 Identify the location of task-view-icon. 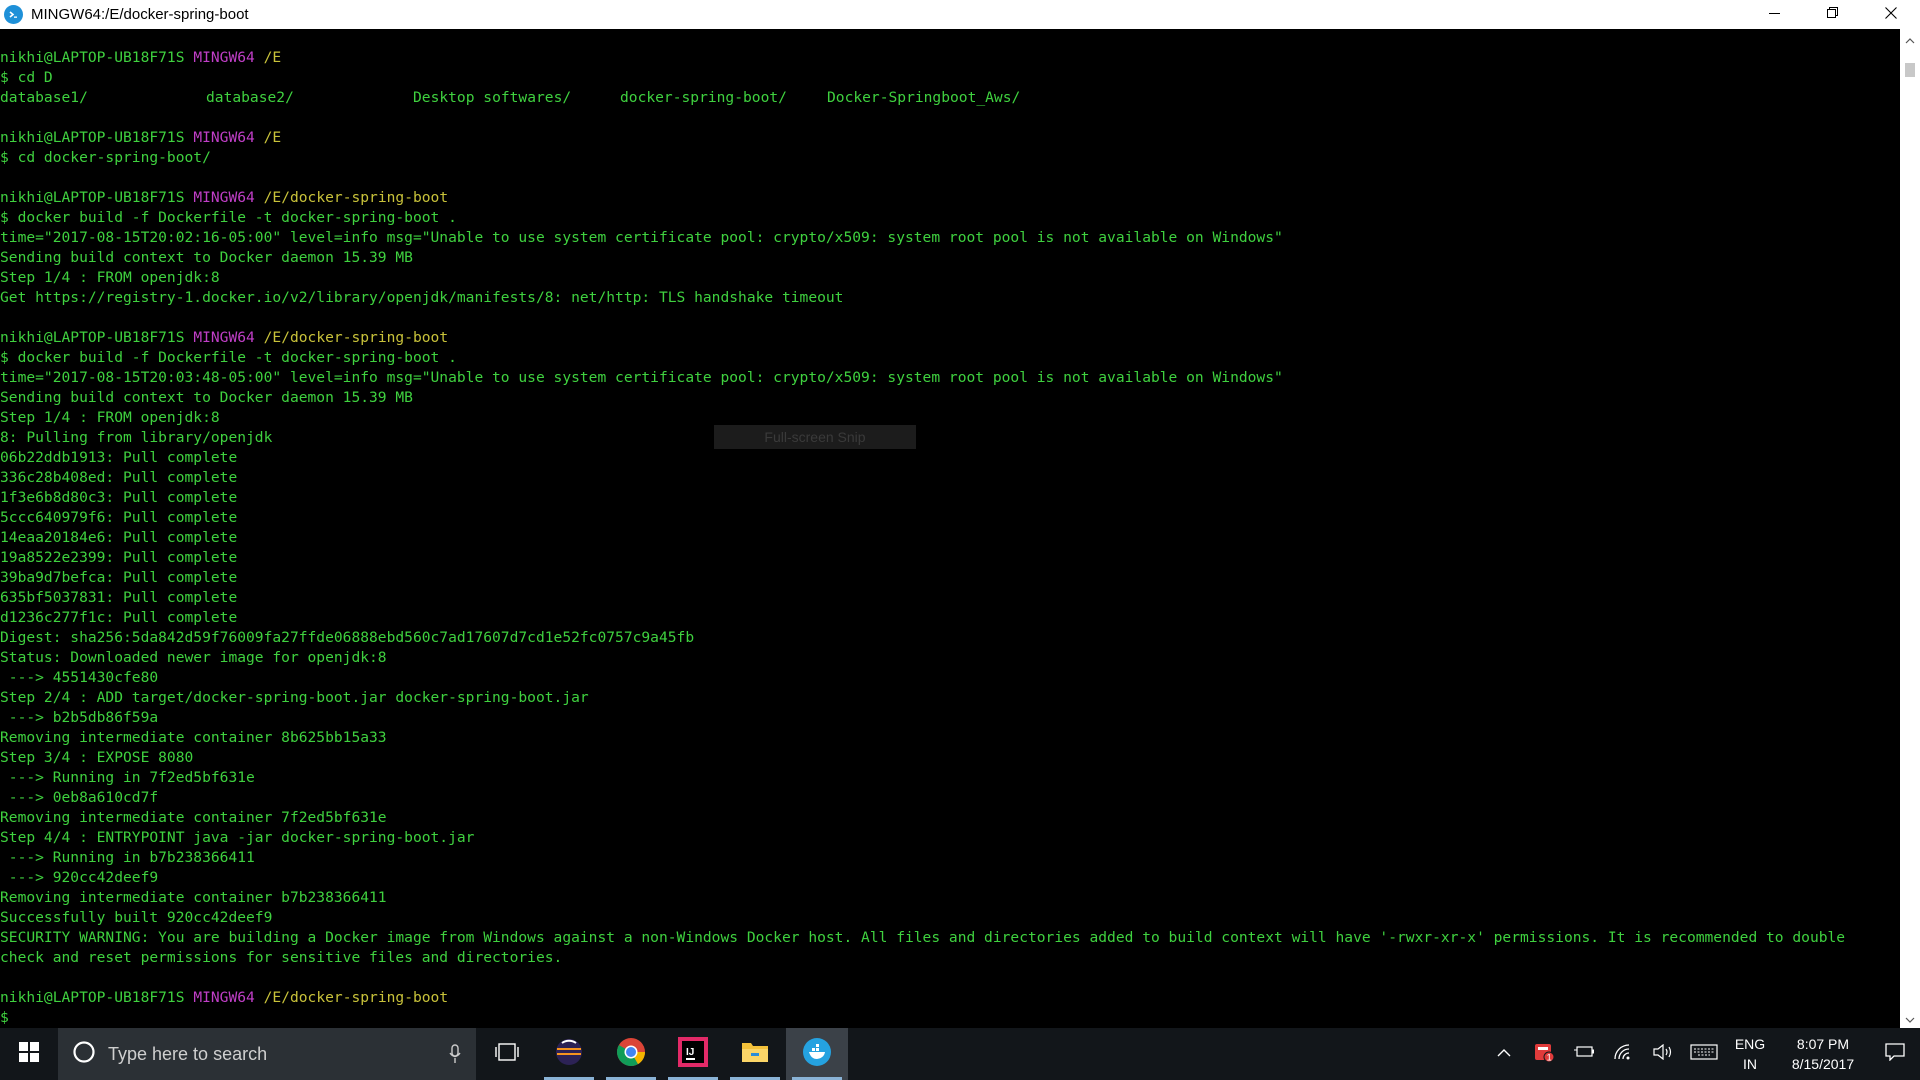
(507, 1054).